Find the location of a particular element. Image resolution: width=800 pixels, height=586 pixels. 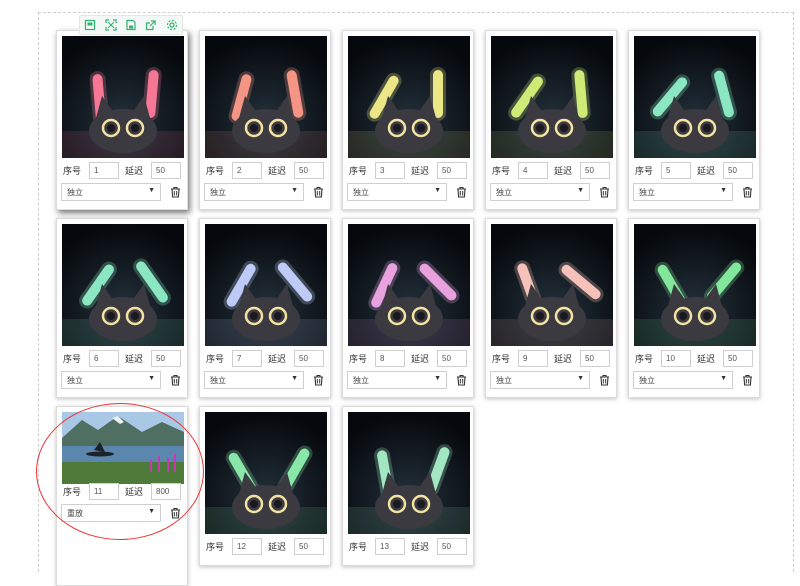

save-frame-icon is located at coordinates (90, 25).